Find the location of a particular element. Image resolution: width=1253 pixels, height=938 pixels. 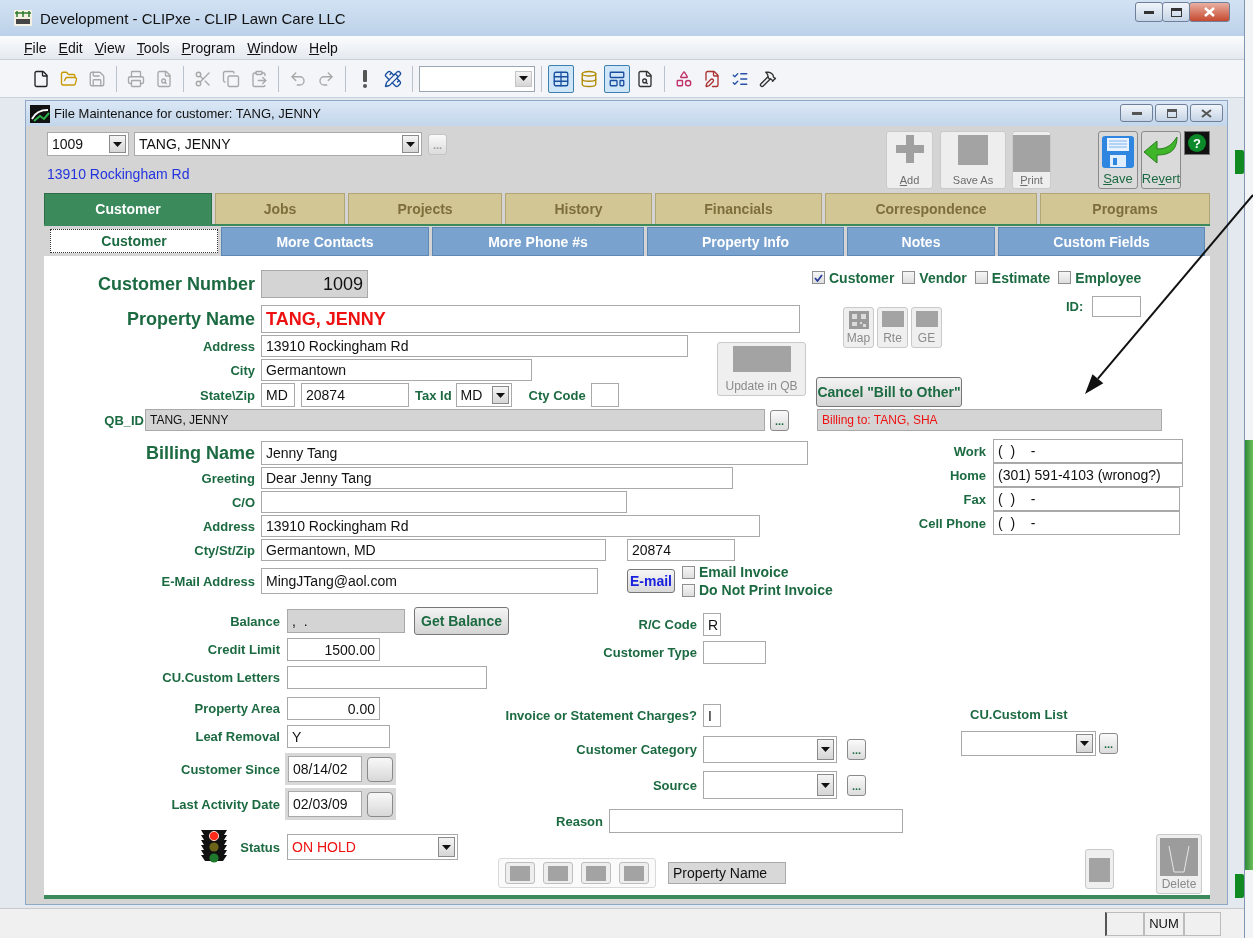

text-field: Germantown, MD is located at coordinates (433, 550).